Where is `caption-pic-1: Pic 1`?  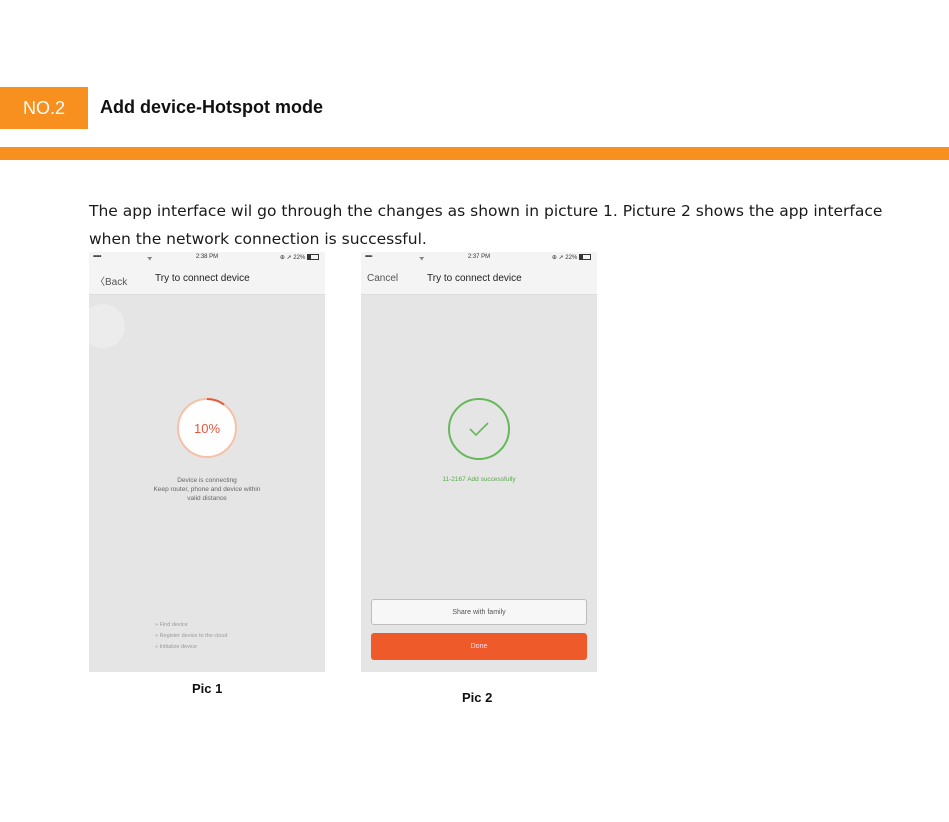
caption-pic-1: Pic 1 is located at coordinates (207, 688).